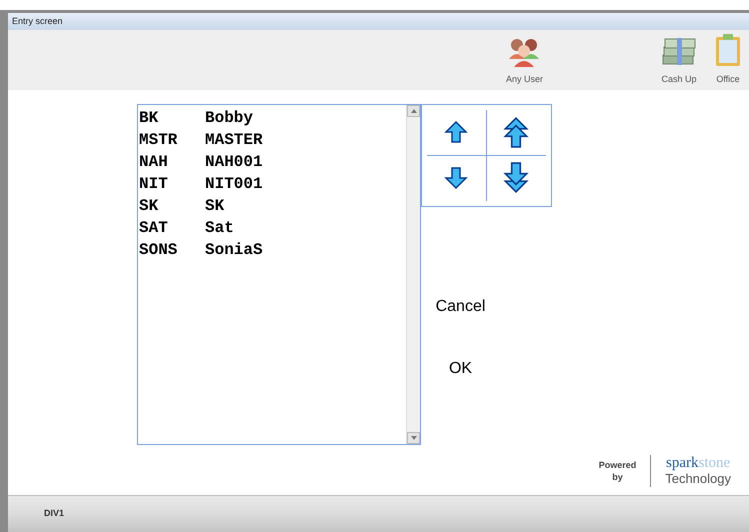  Describe the element at coordinates (516, 178) in the screenshot. I see `double-down-arrow-icon` at that location.